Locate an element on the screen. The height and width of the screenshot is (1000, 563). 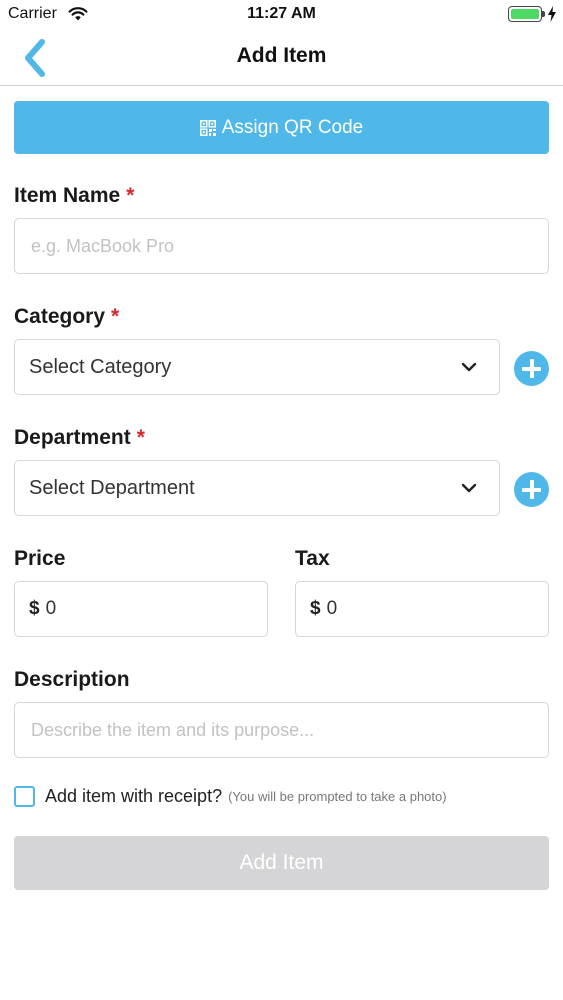
tax-field: $ is located at coordinates (422, 609).